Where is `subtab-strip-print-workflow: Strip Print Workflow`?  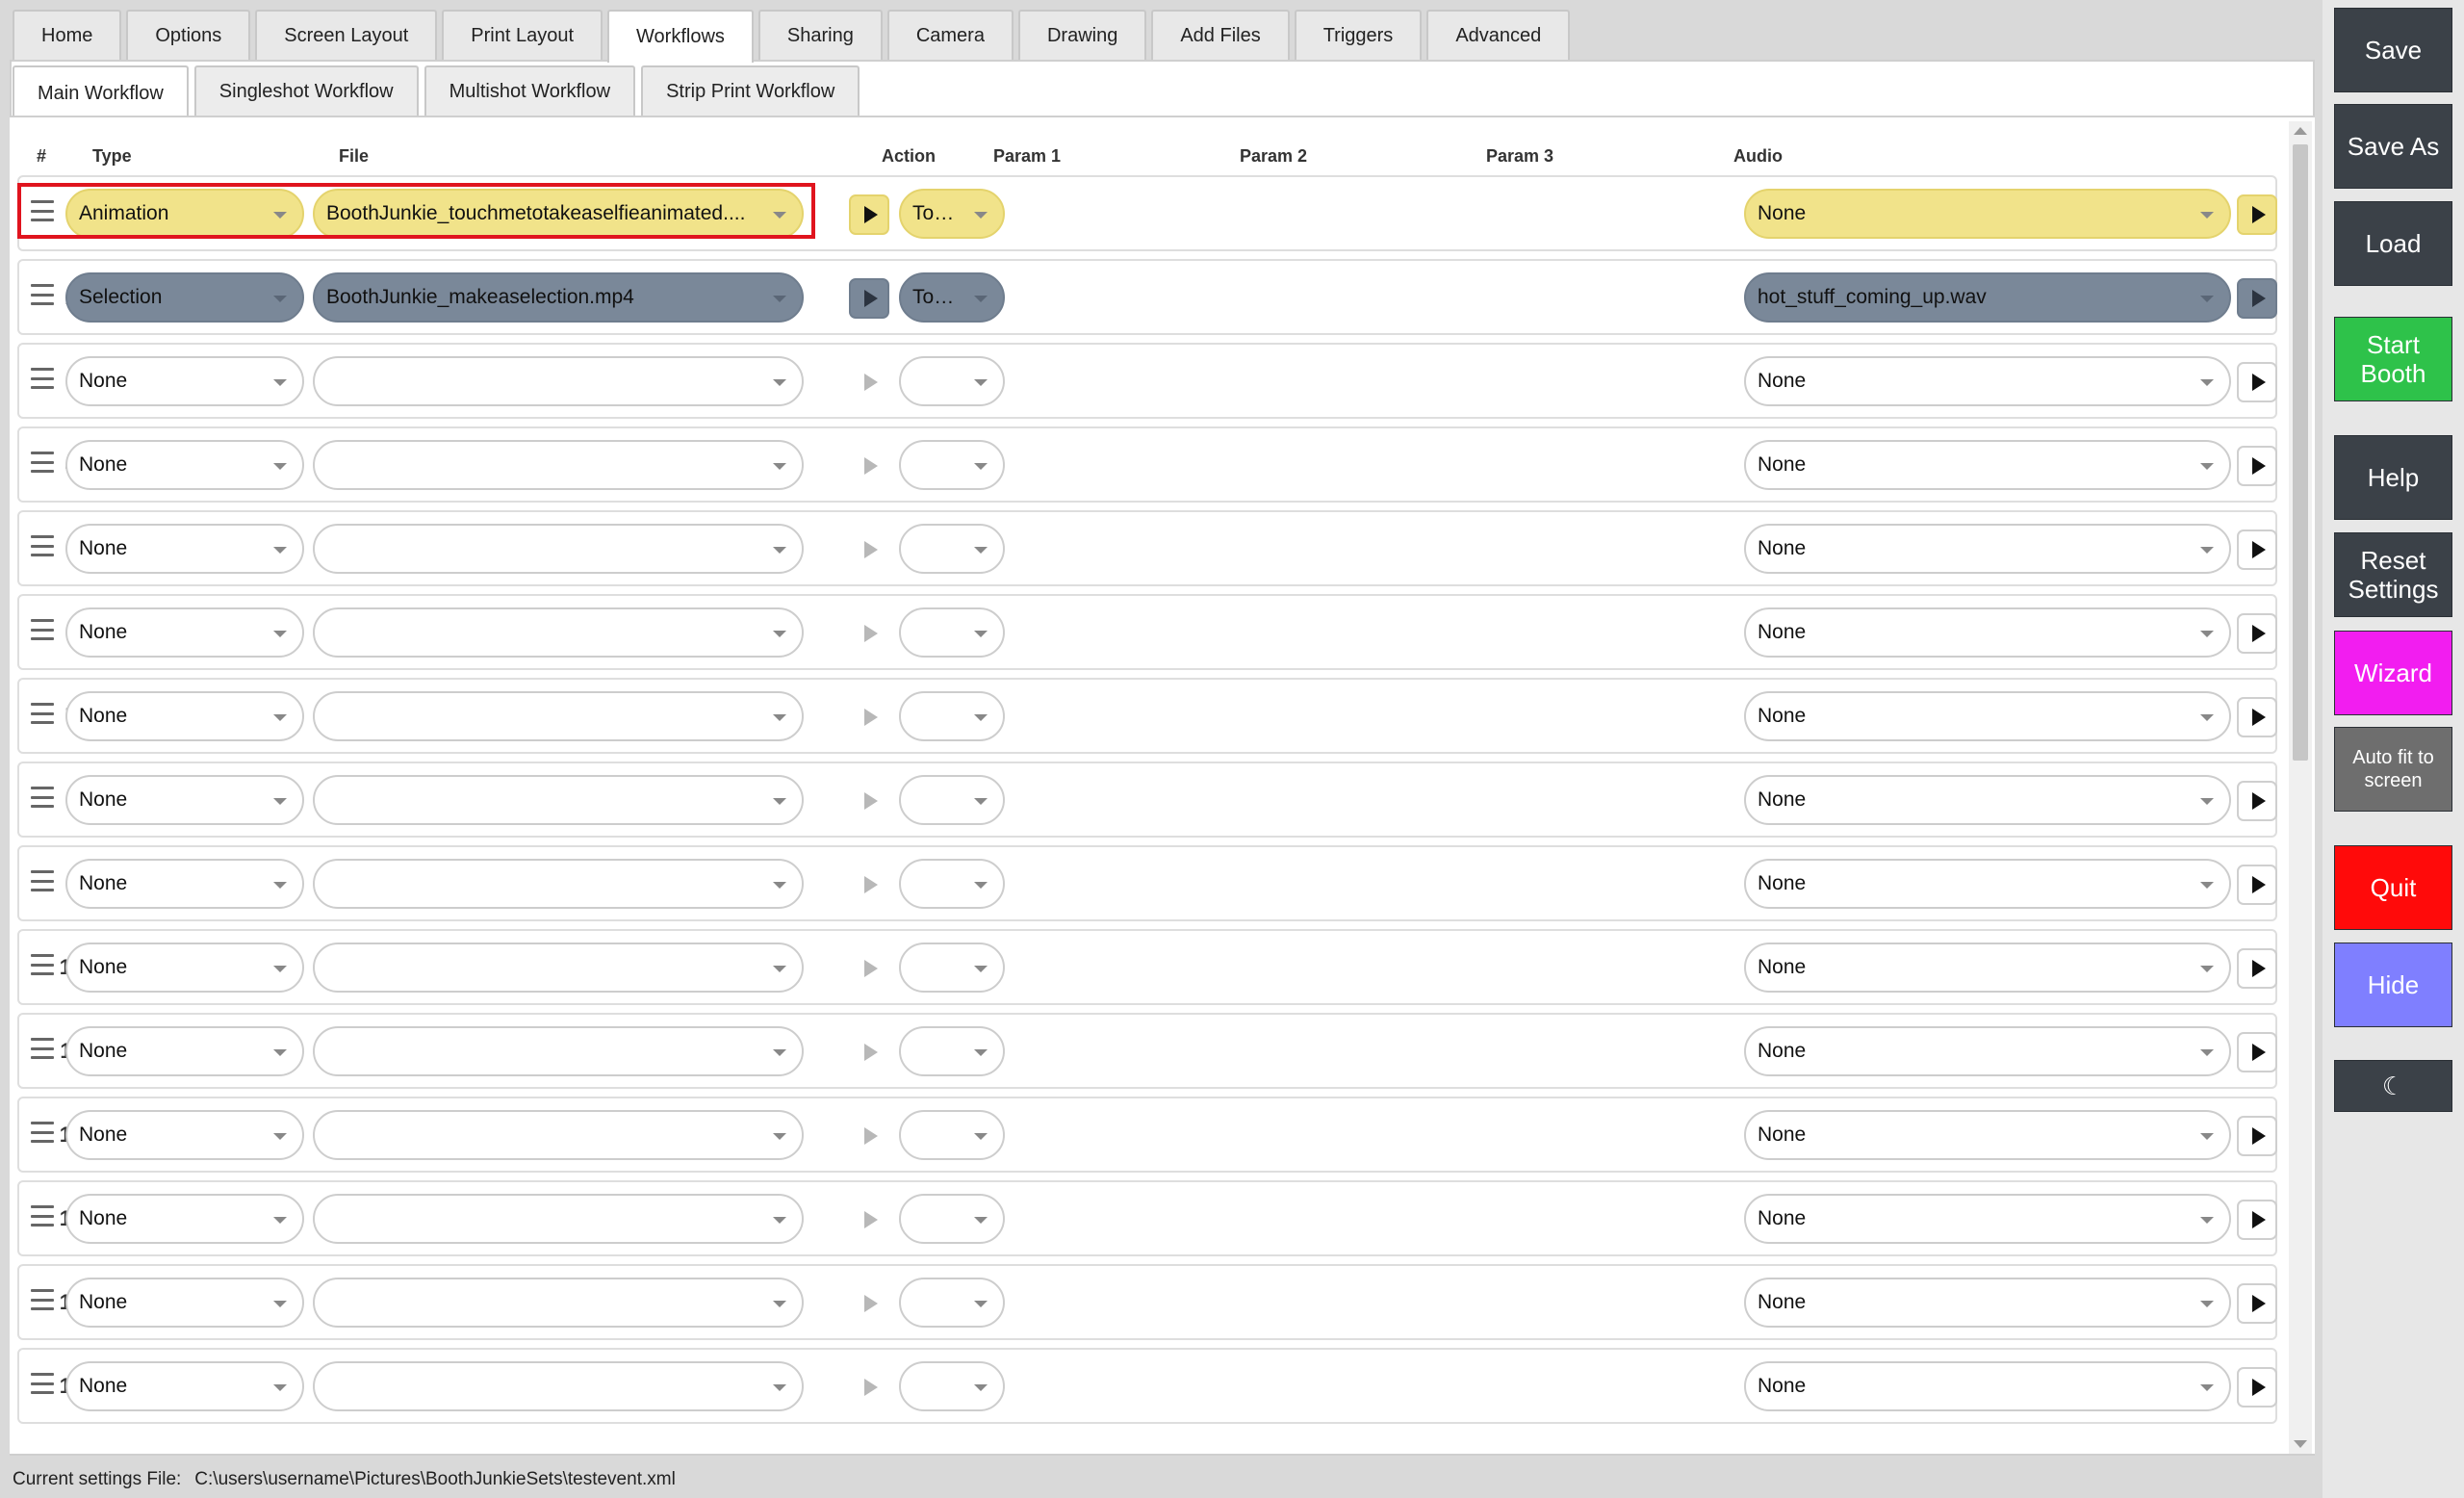 subtab-strip-print-workflow: Strip Print Workflow is located at coordinates (750, 90).